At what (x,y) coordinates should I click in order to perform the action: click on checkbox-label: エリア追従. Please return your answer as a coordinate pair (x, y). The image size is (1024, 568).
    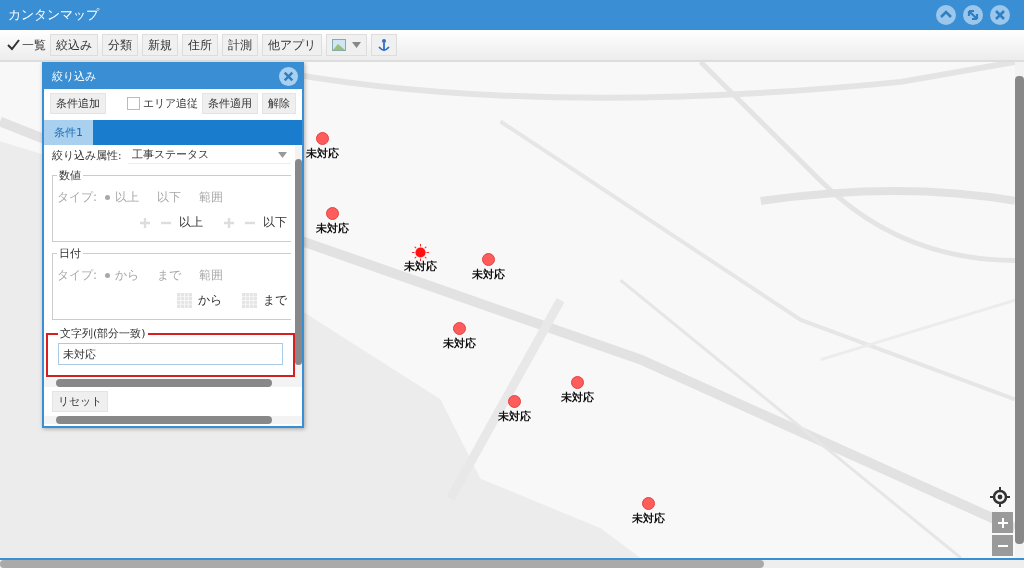
    Looking at the image, I should click on (170, 103).